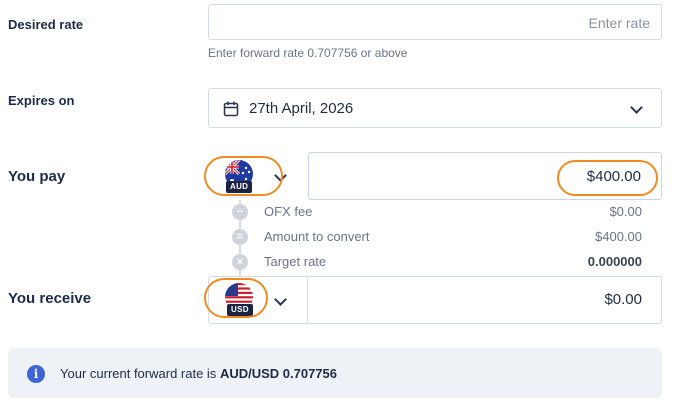 This screenshot has height=406, width=675. What do you see at coordinates (317, 236) in the screenshot?
I see `fee-label: Amount to convert` at bounding box center [317, 236].